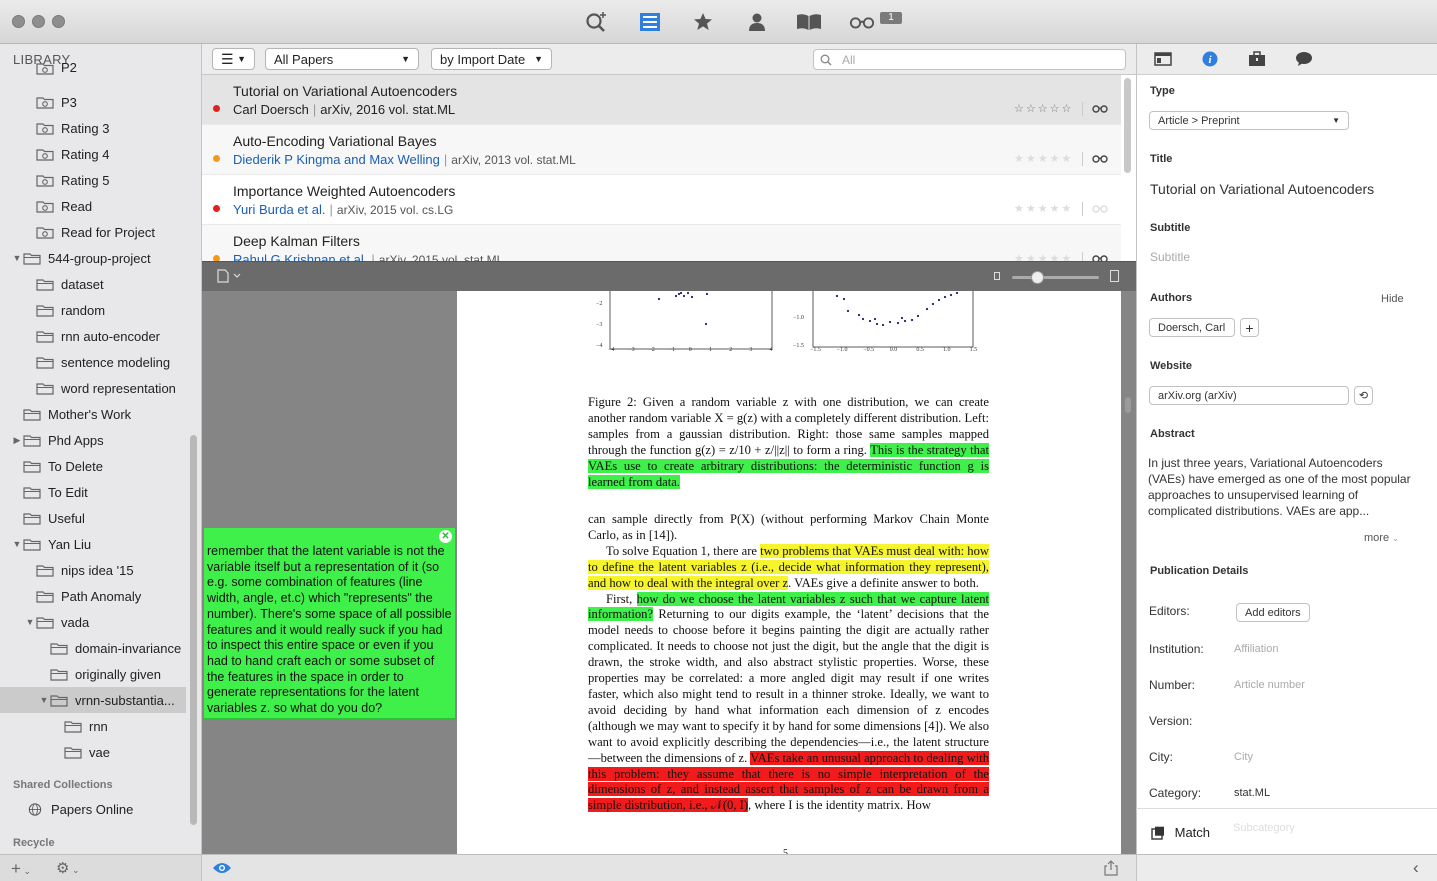 This screenshot has width=1437, height=881. What do you see at coordinates (89, 232) in the screenshot?
I see `sidebar-item-read-for-project: Read for Project` at bounding box center [89, 232].